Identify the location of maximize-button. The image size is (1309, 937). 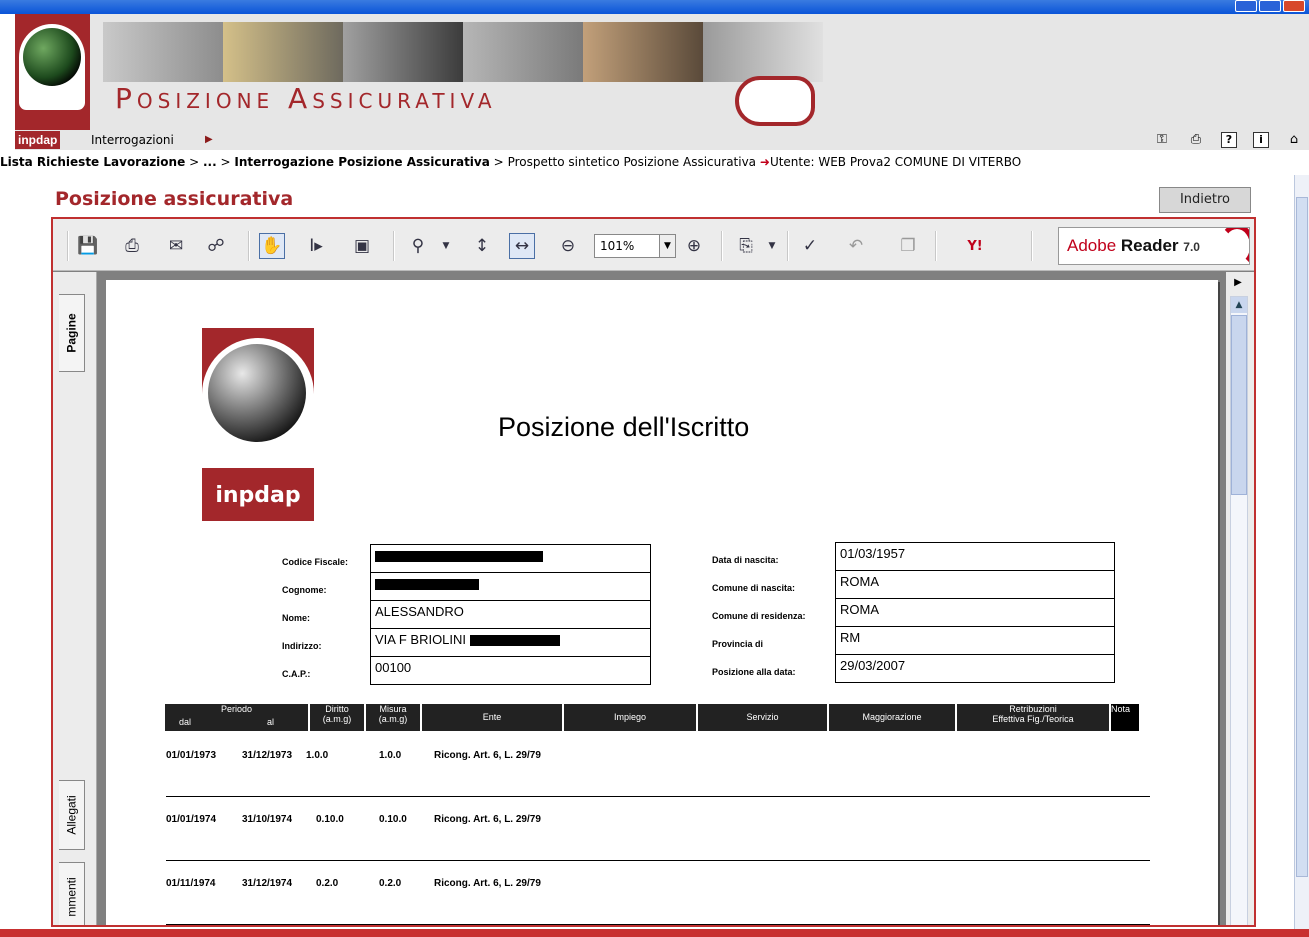
(1270, 6).